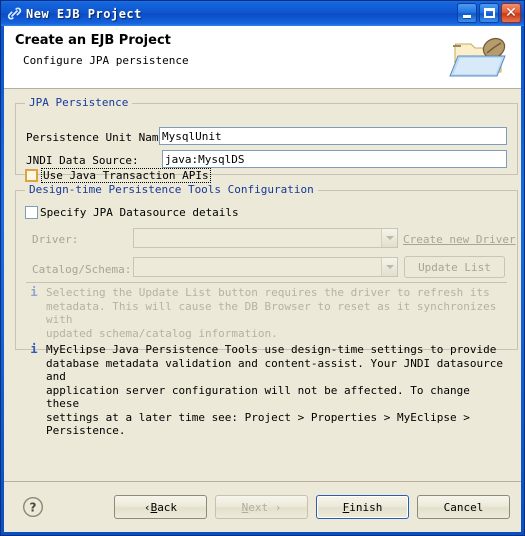 The height and width of the screenshot is (536, 525). I want to click on create-new-driver-link: Create new Driver, so click(459, 239).